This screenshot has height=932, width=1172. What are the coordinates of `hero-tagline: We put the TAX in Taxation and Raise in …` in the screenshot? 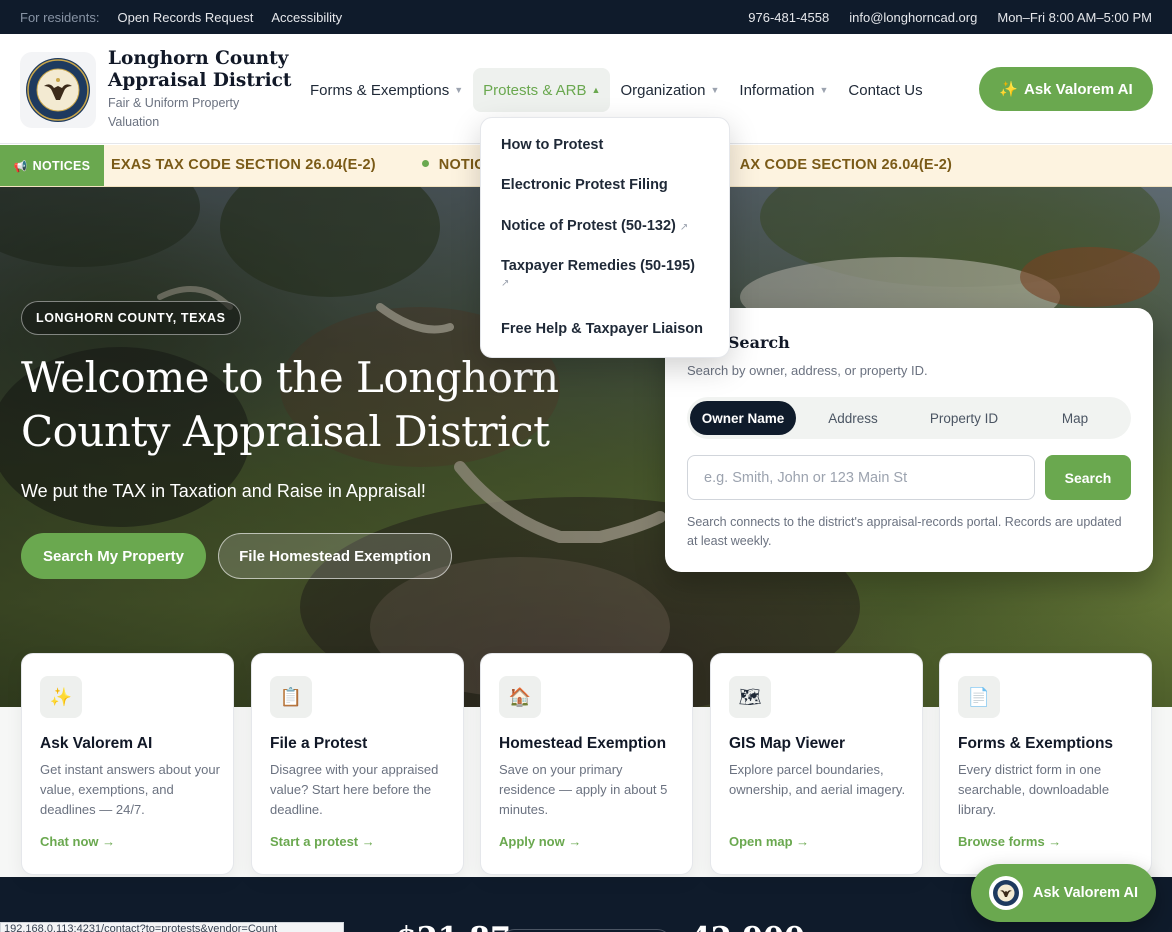 It's located at (223, 491).